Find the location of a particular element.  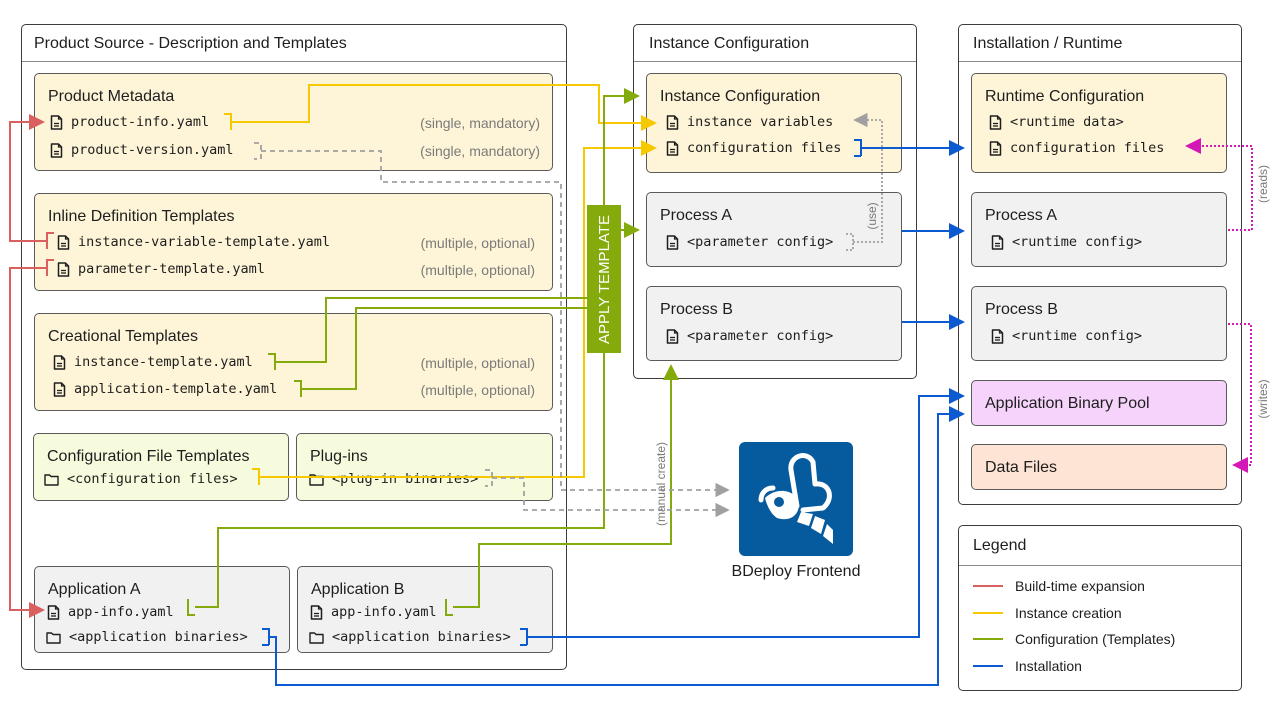

blue-wire-configuration-files is located at coordinates (908, 148).